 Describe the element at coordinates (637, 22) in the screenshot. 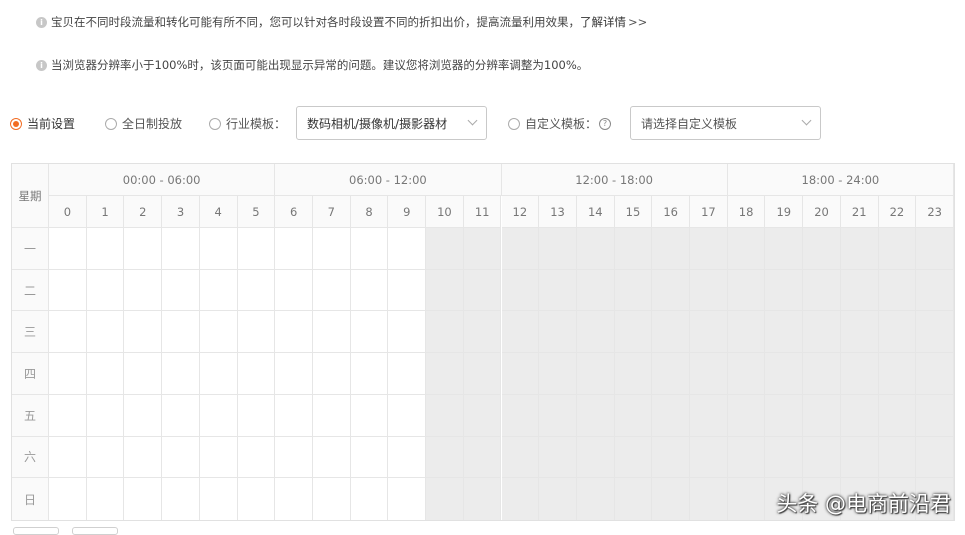

I see `learn-more-arrows: >>` at that location.